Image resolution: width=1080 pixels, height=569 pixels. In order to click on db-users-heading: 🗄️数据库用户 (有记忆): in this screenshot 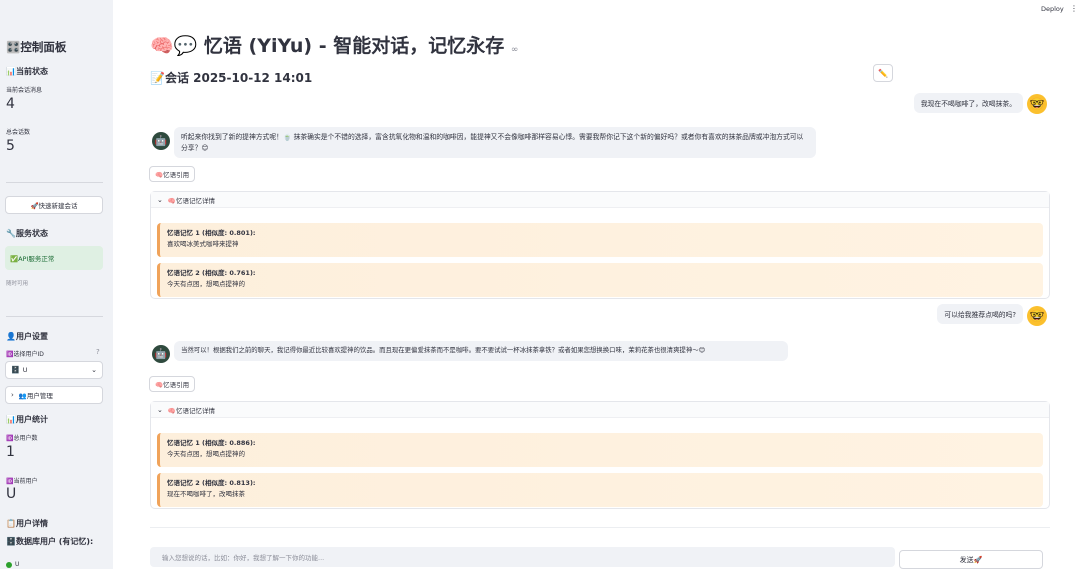, I will do `click(50, 541)`.